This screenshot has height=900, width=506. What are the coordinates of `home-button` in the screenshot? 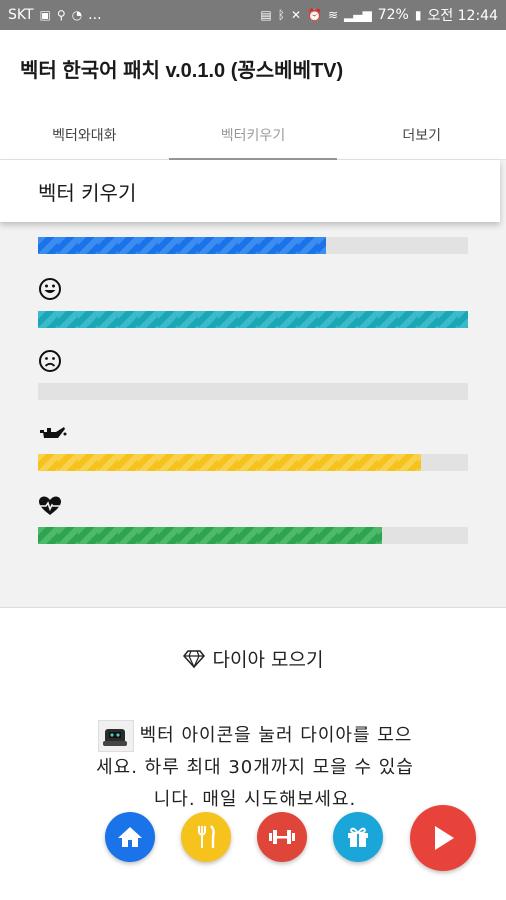 It's located at (130, 837).